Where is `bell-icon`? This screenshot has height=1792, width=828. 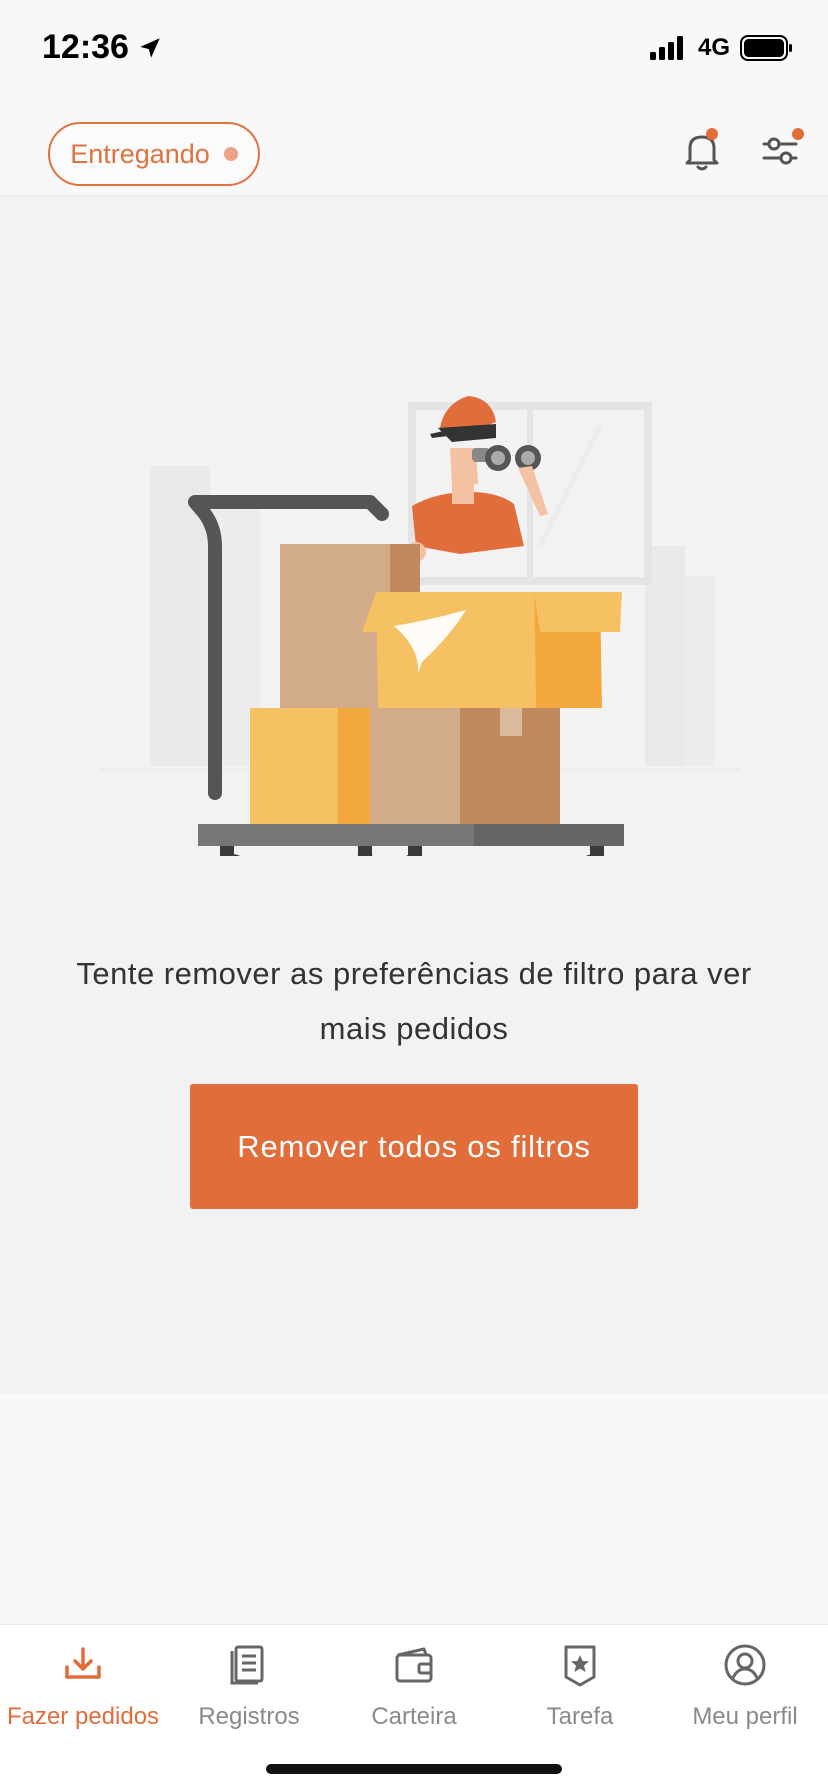 bell-icon is located at coordinates (702, 149).